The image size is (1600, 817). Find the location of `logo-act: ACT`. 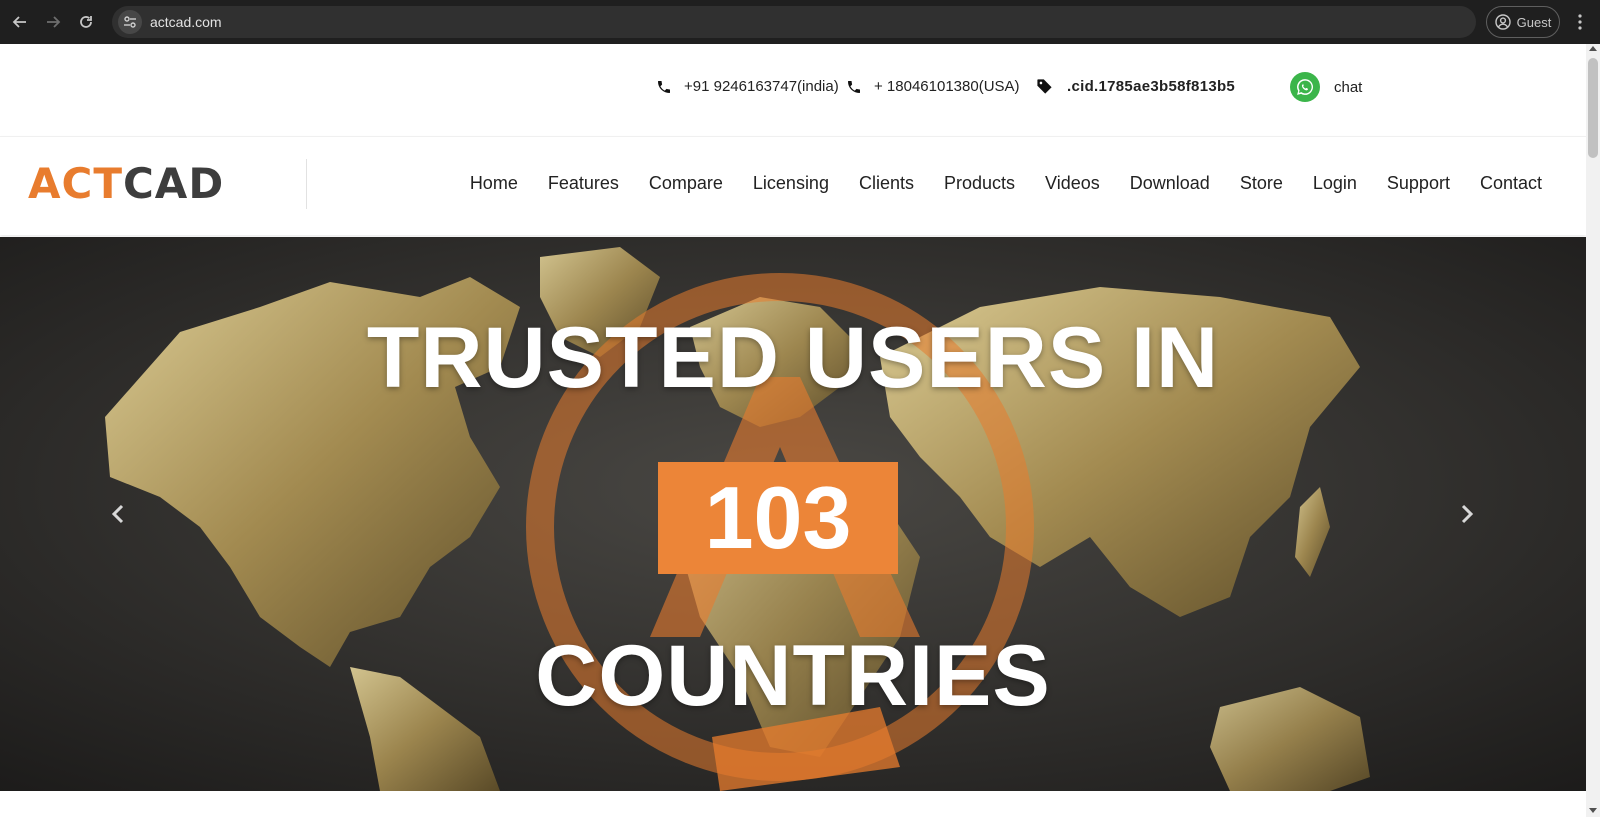

logo-act: ACT is located at coordinates (75, 183).